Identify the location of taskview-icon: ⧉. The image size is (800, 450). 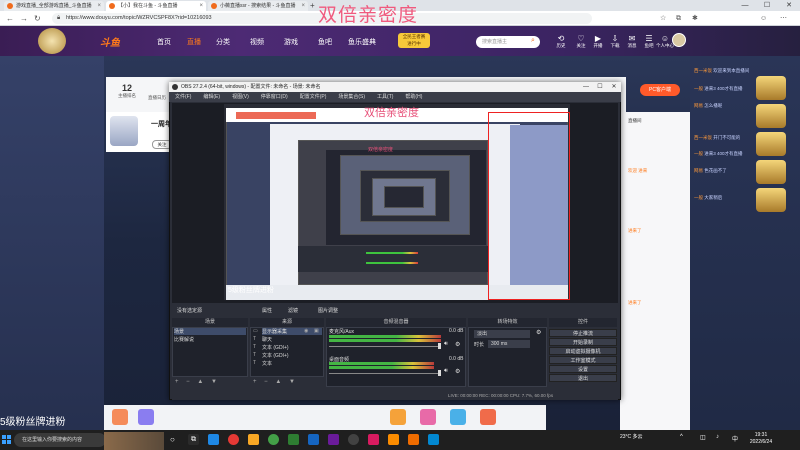
(193, 439).